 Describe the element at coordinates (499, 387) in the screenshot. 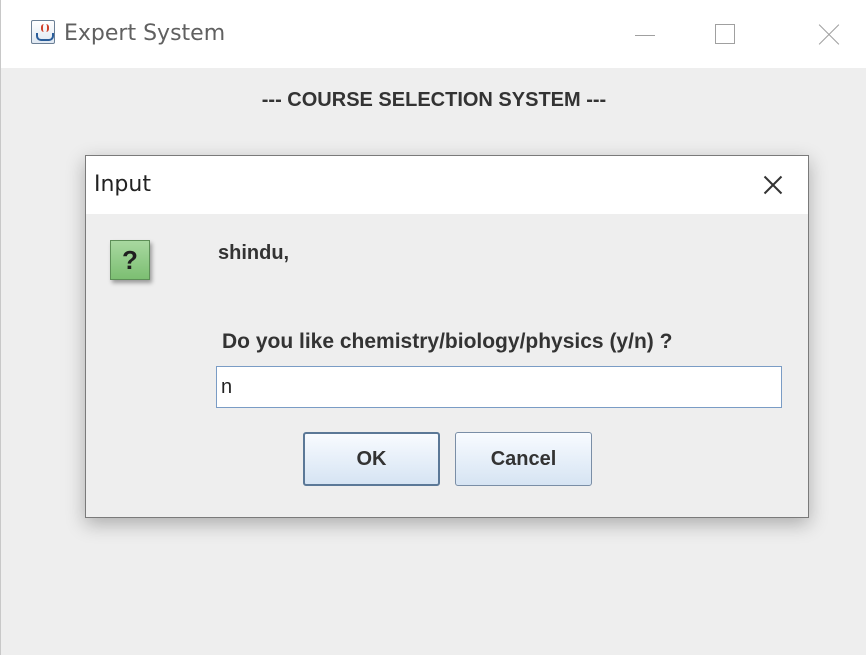

I see `answer-input` at that location.